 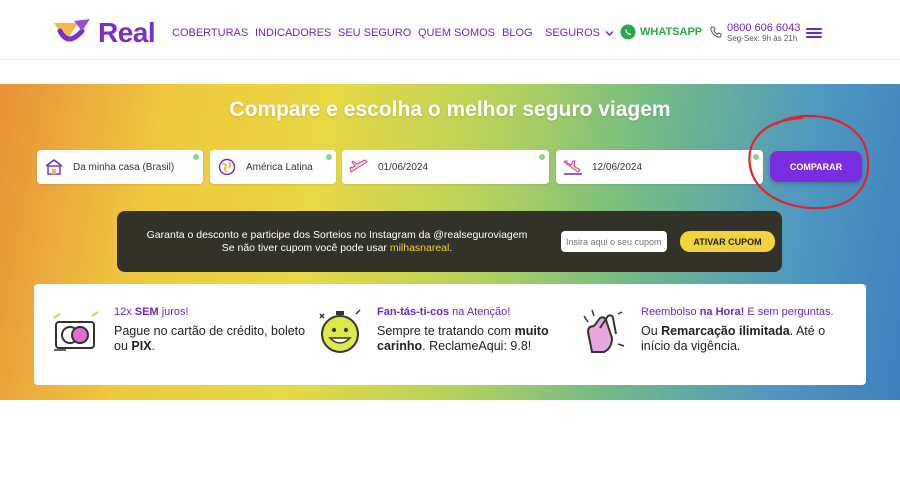 I want to click on nav-seguros-label: SEGUROS, so click(x=573, y=33).